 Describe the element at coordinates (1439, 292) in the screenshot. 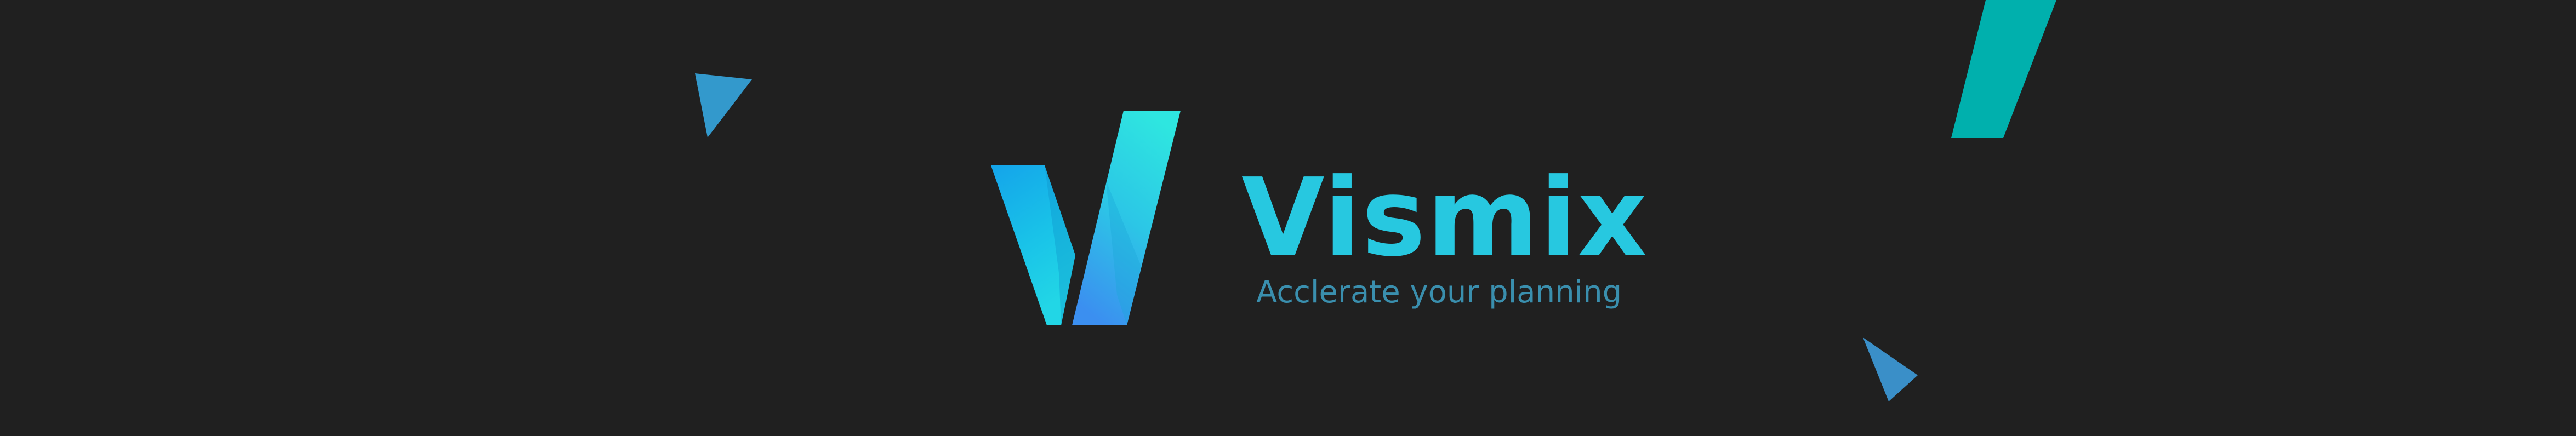

I see `brand-tagline: Acclerate your planning` at that location.